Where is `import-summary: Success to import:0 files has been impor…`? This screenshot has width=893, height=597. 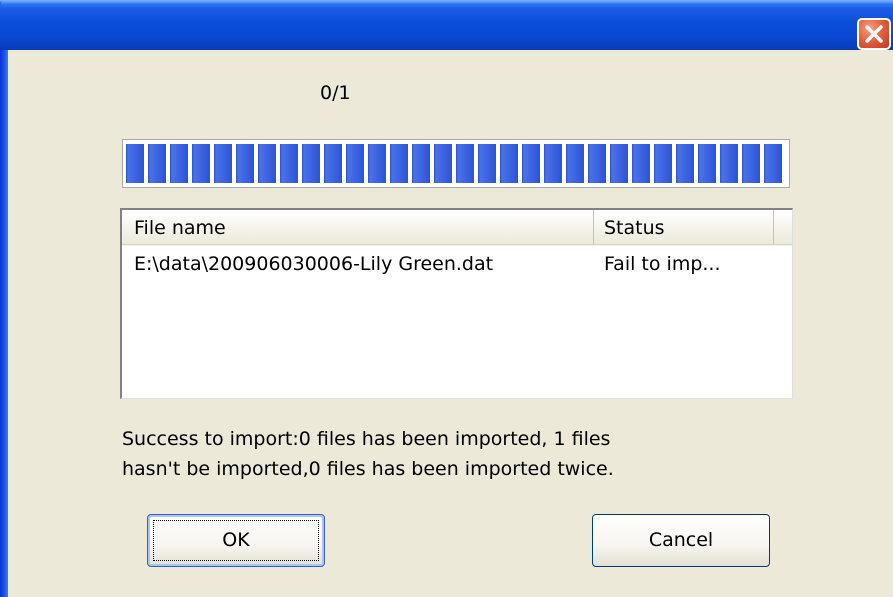
import-summary: Success to import:0 files has been impor… is located at coordinates (472, 454).